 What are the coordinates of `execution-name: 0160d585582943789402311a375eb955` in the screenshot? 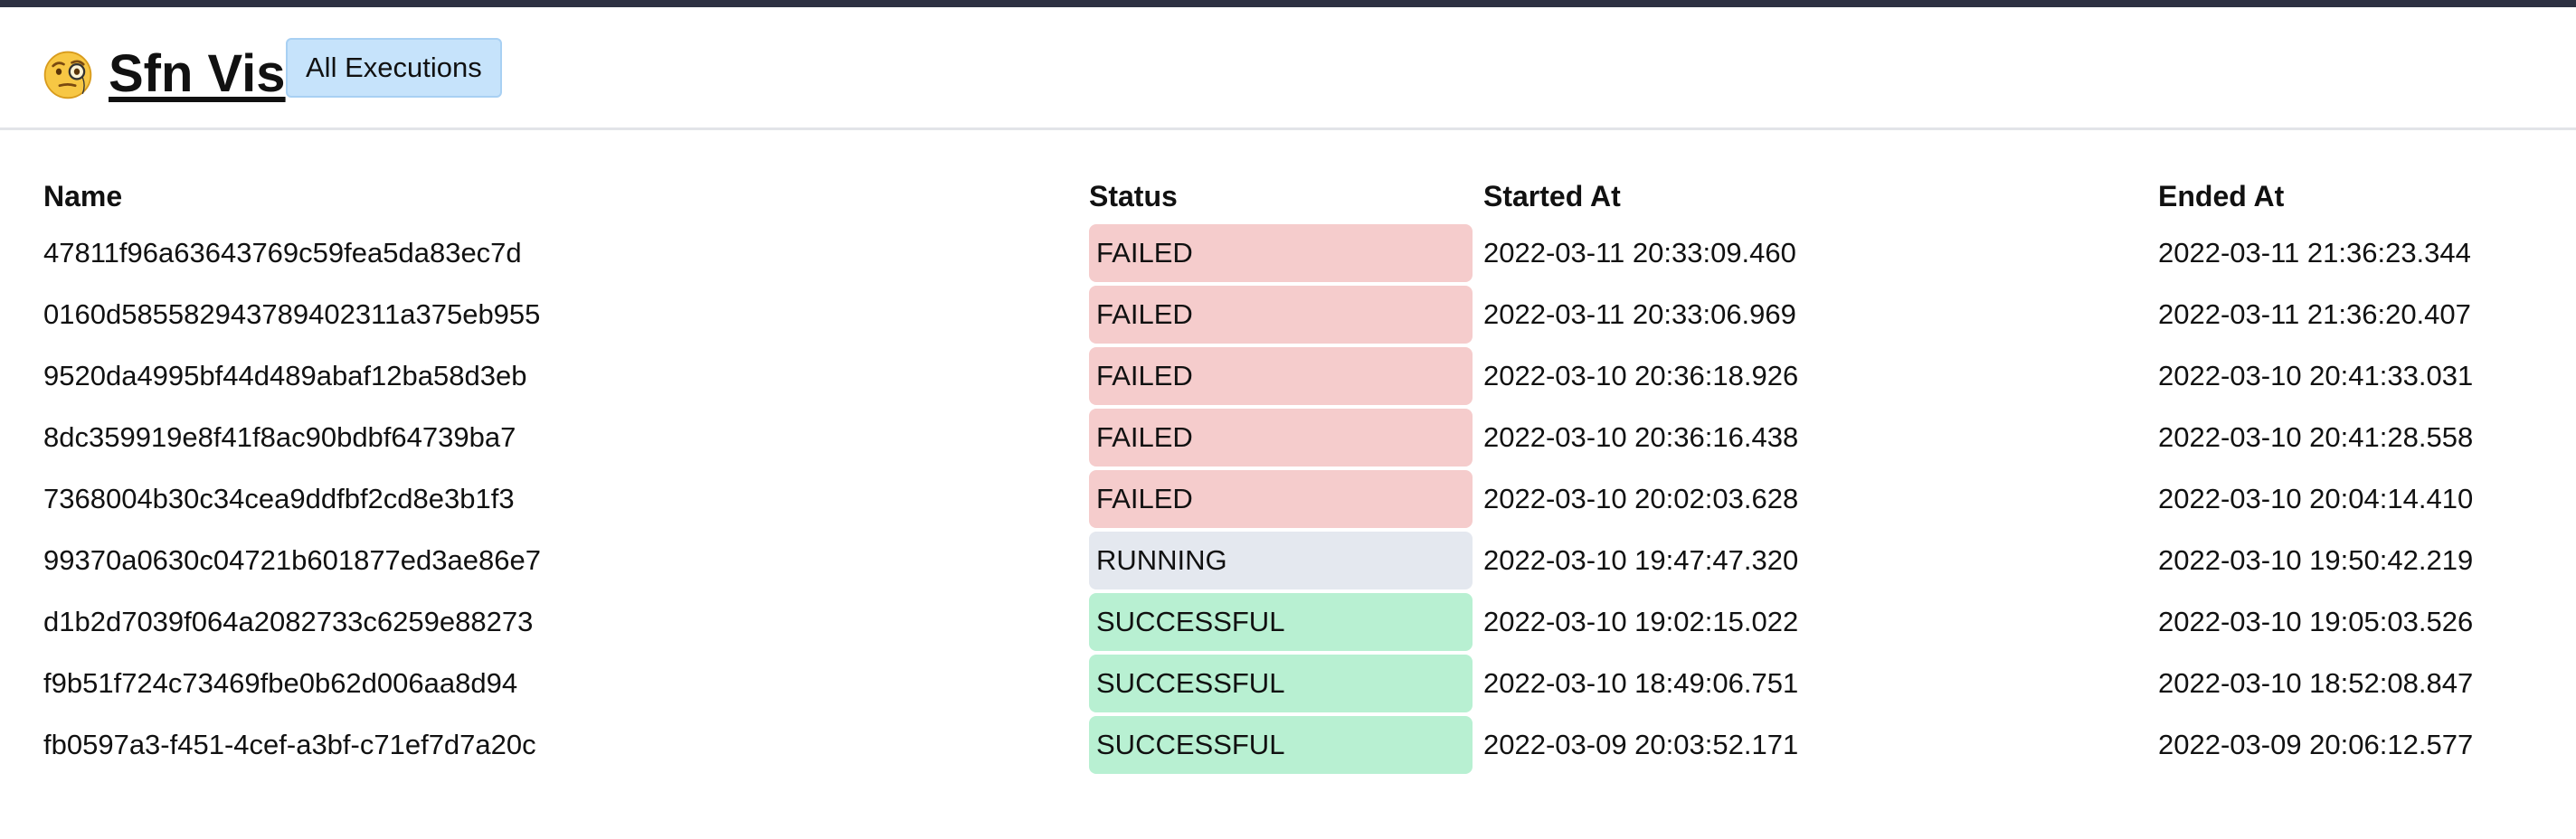 It's located at (555, 315).